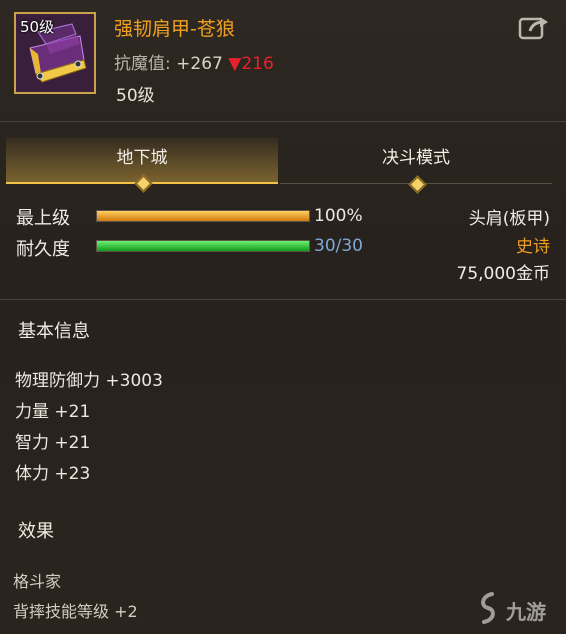 This screenshot has height=634, width=566. What do you see at coordinates (53, 443) in the screenshot?
I see `attribute-line: 智力 +21` at bounding box center [53, 443].